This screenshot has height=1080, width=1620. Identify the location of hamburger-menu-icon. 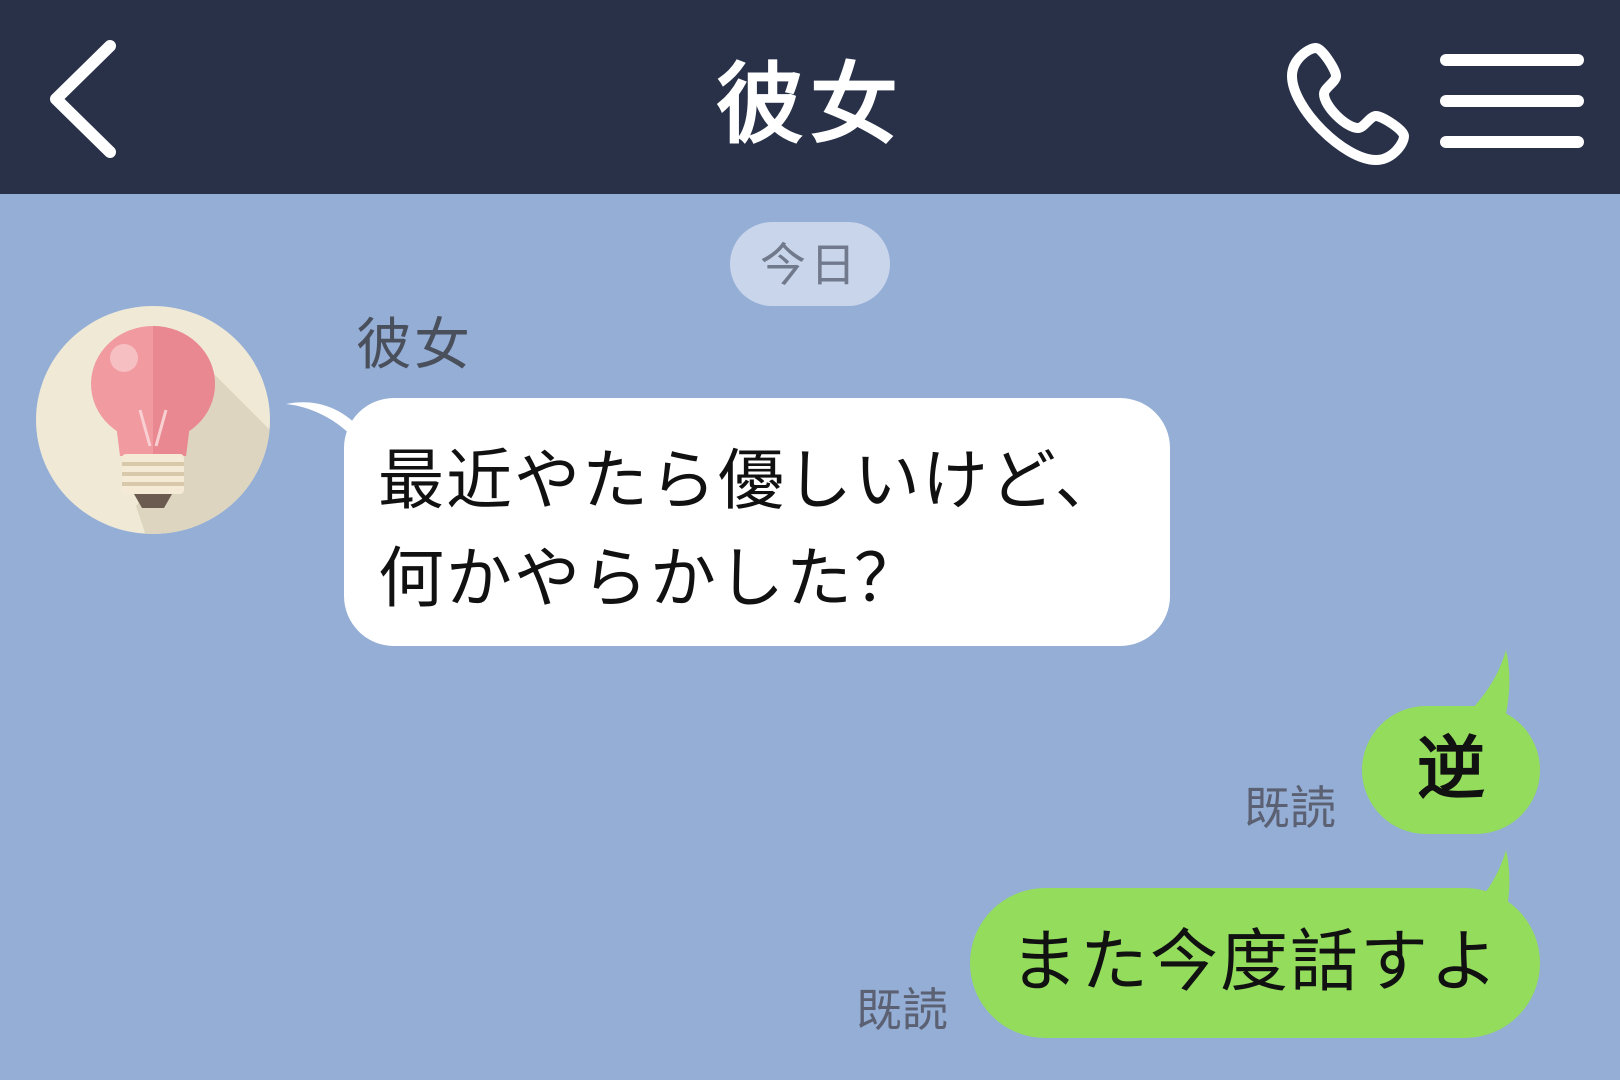
(1512, 101).